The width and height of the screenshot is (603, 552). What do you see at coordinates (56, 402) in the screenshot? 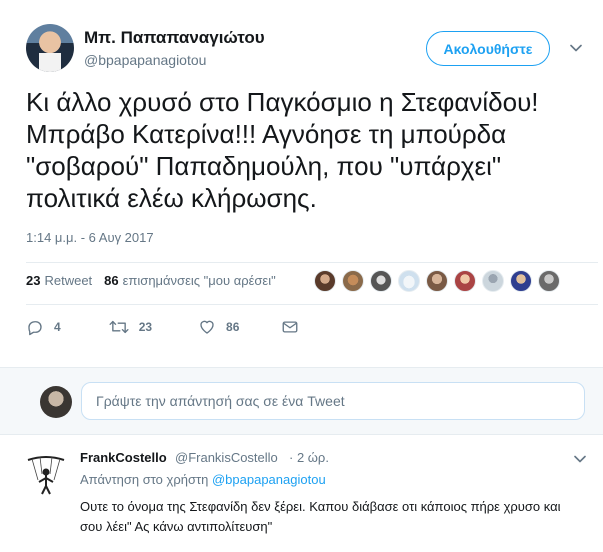
I see `current-user-avatar` at bounding box center [56, 402].